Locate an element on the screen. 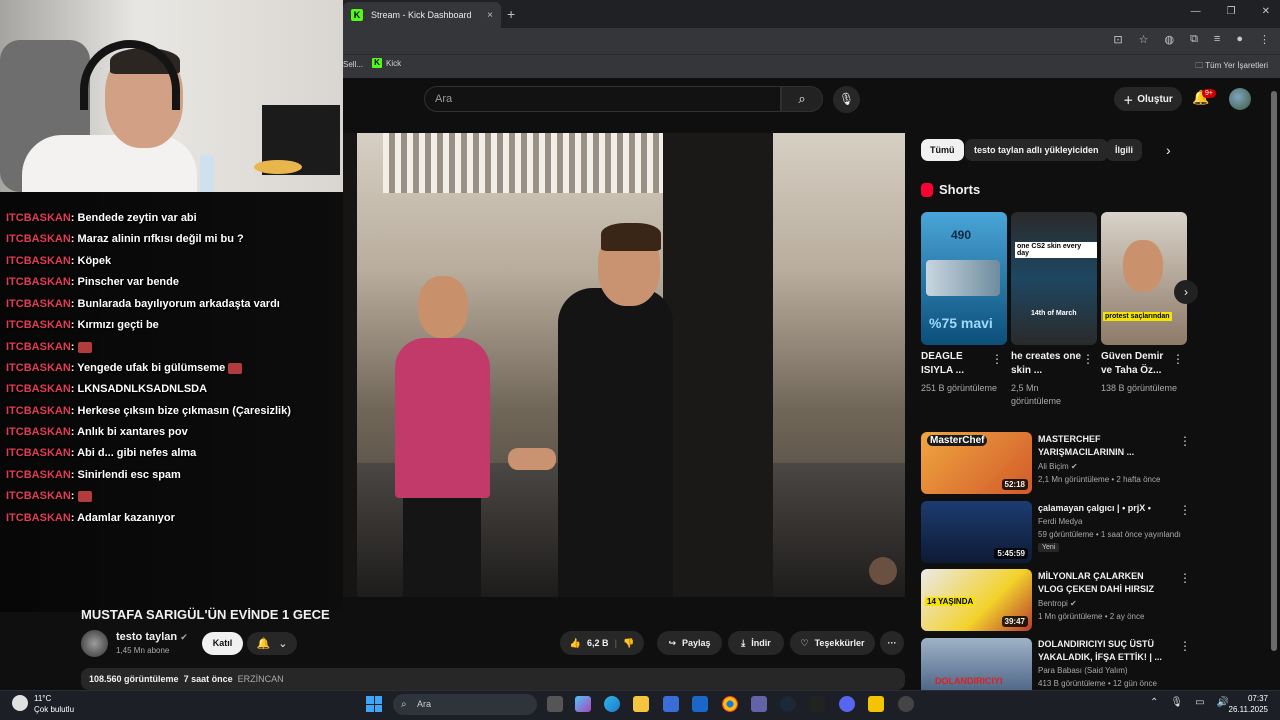 This screenshot has height=720, width=1280. download-button: ⤓ İndir is located at coordinates (756, 643).